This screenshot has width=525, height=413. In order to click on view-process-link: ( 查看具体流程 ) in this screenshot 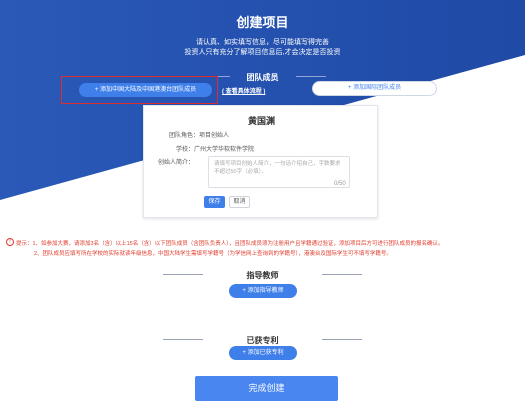, I will do `click(243, 90)`.